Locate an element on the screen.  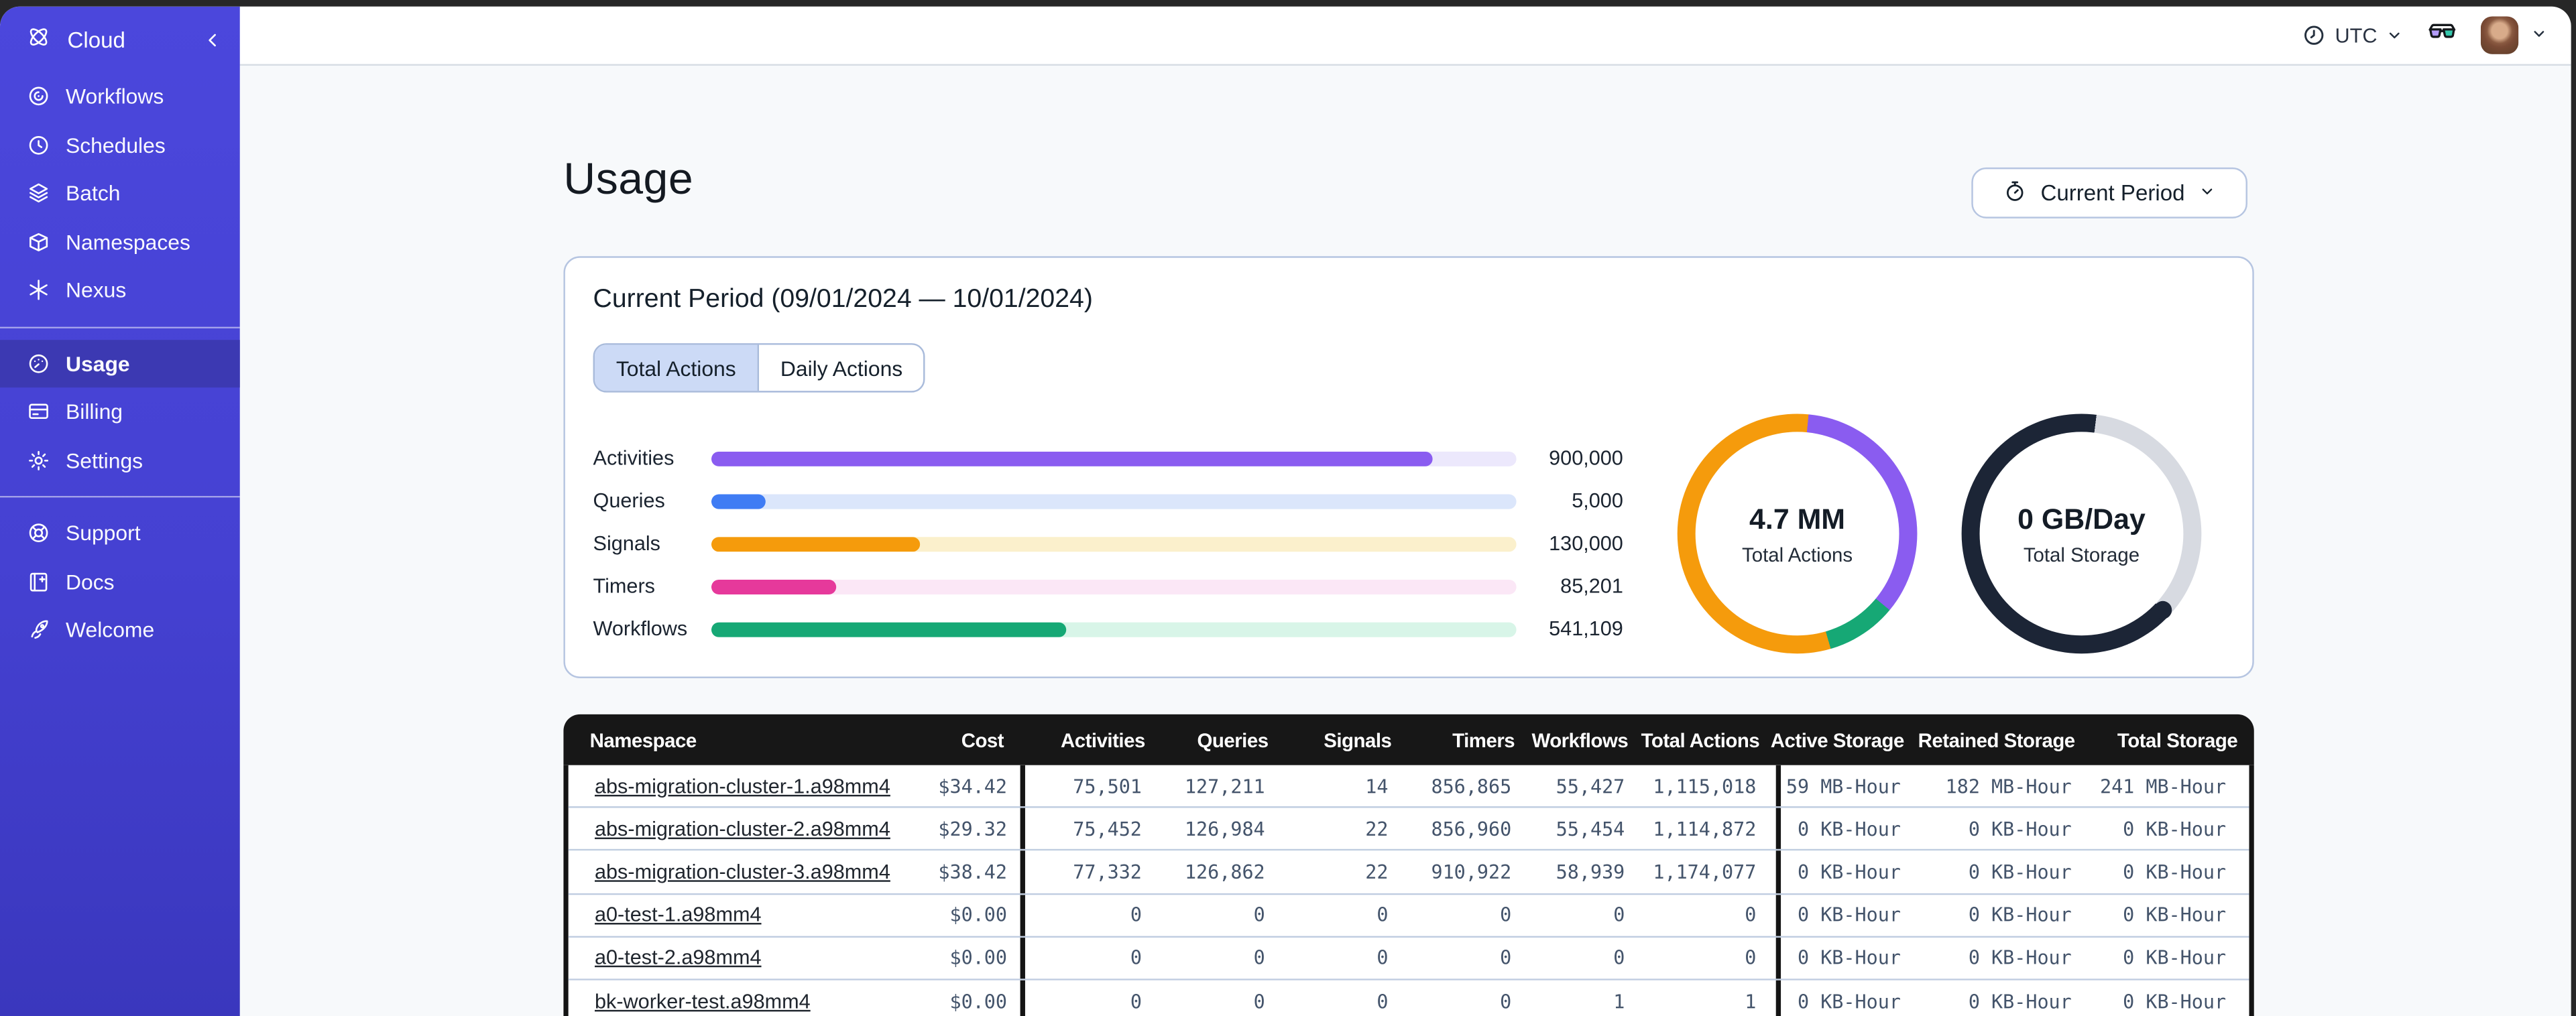
avatar is located at coordinates (2499, 35).